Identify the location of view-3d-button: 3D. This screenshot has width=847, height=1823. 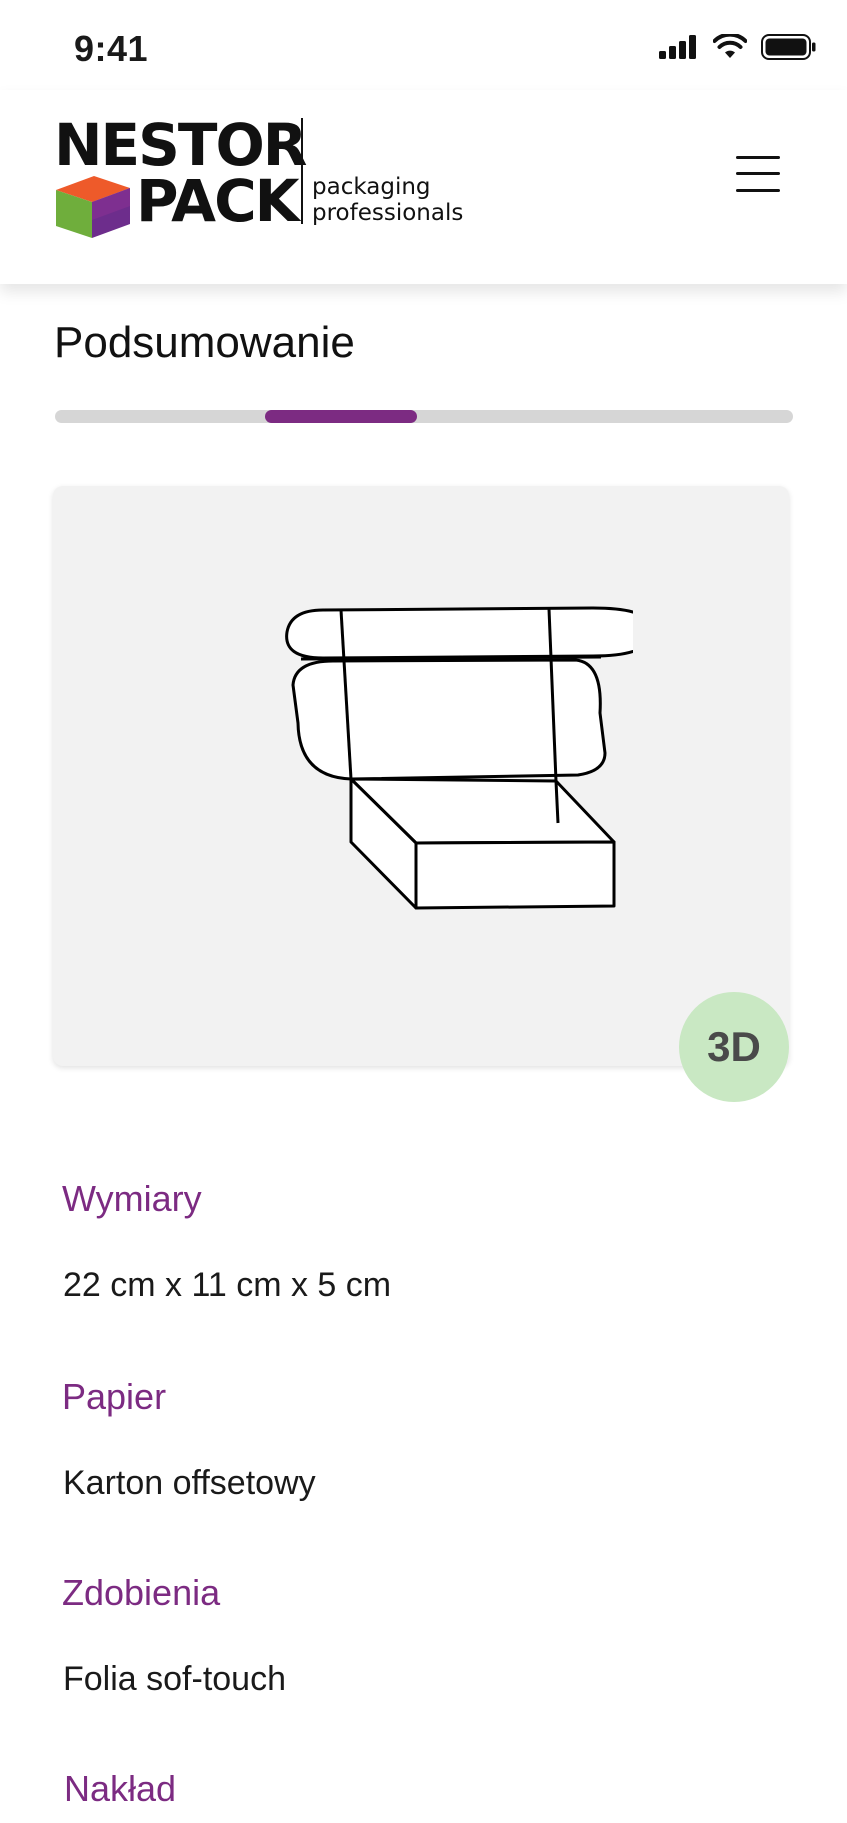
(734, 1047).